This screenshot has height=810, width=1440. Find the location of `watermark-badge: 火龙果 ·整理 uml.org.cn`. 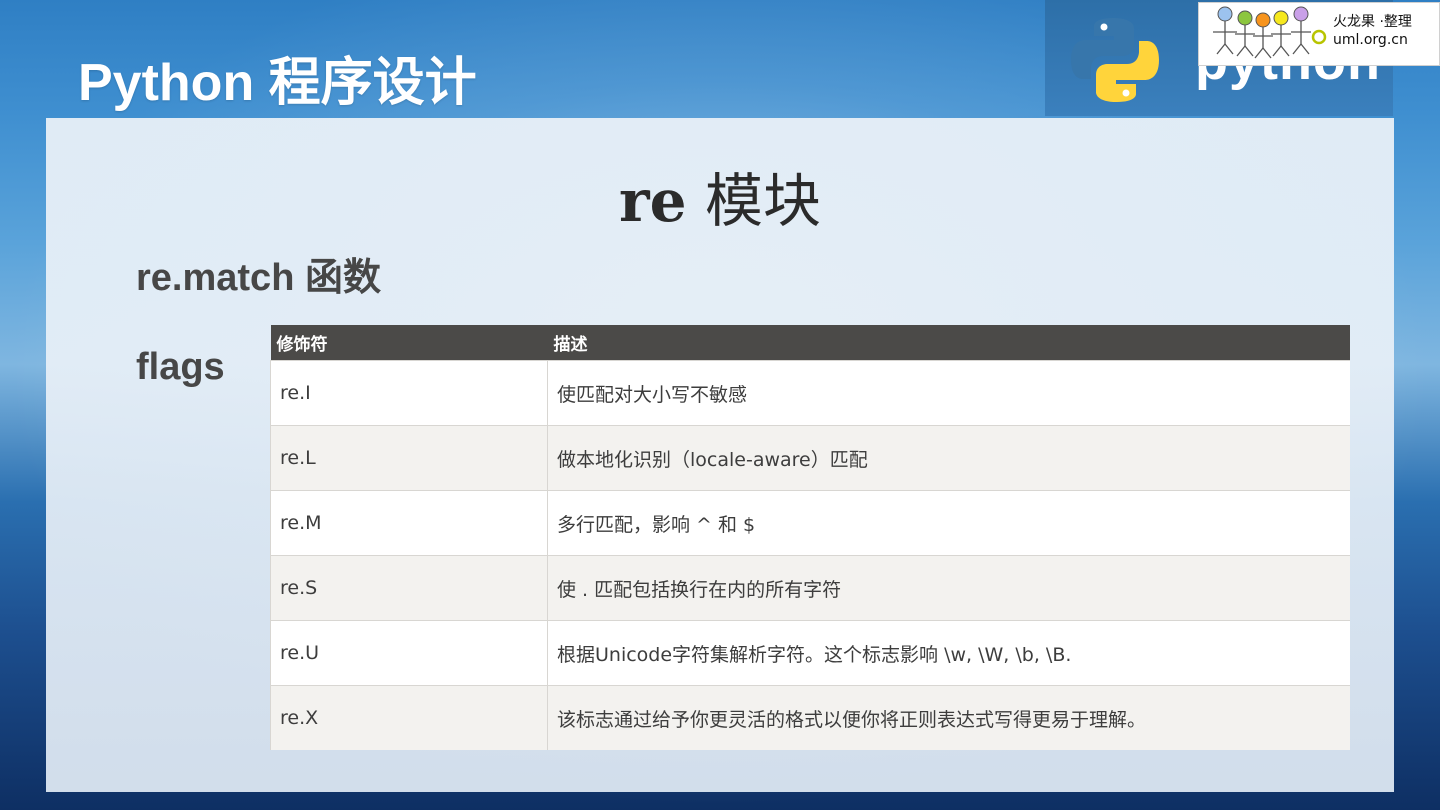

watermark-badge: 火龙果 ·整理 uml.org.cn is located at coordinates (1319, 34).